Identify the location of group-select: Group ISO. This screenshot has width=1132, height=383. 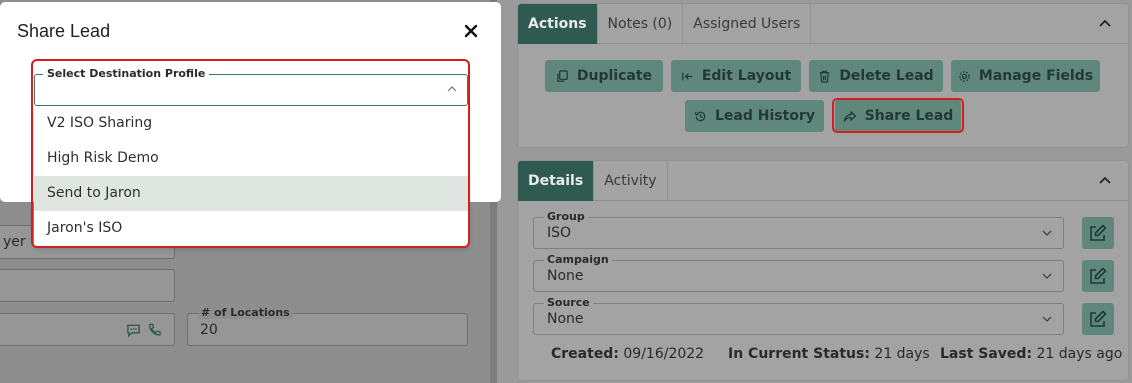
(798, 229).